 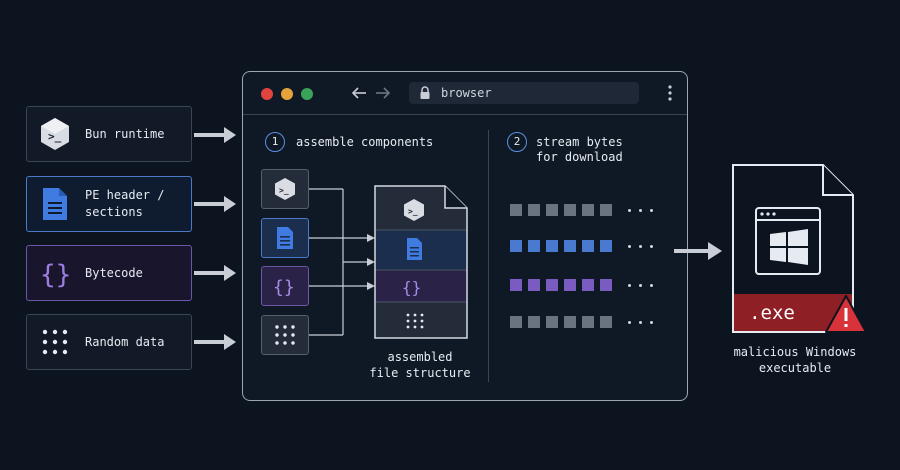 I want to click on component-bytecode: {}, so click(x=285, y=286).